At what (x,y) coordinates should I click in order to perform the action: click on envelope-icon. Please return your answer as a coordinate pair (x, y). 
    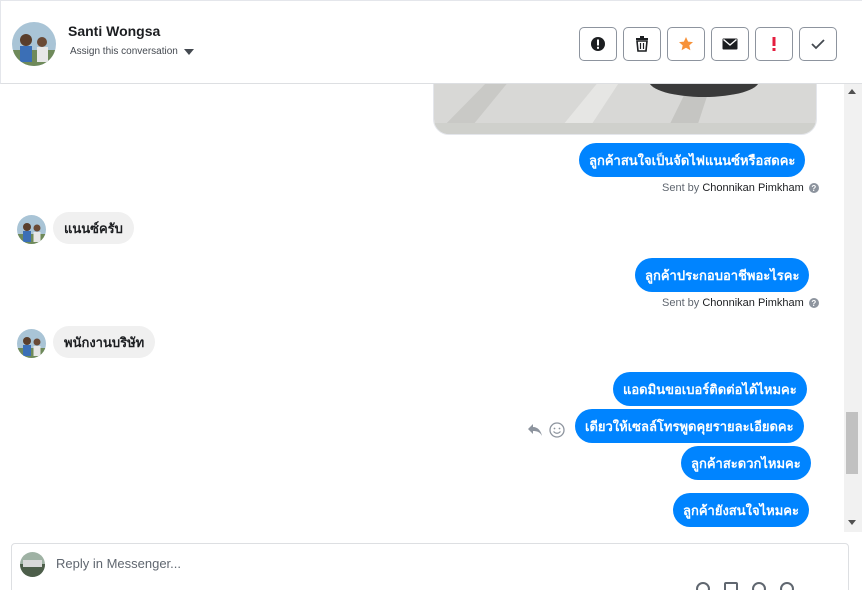
    Looking at the image, I should click on (730, 44).